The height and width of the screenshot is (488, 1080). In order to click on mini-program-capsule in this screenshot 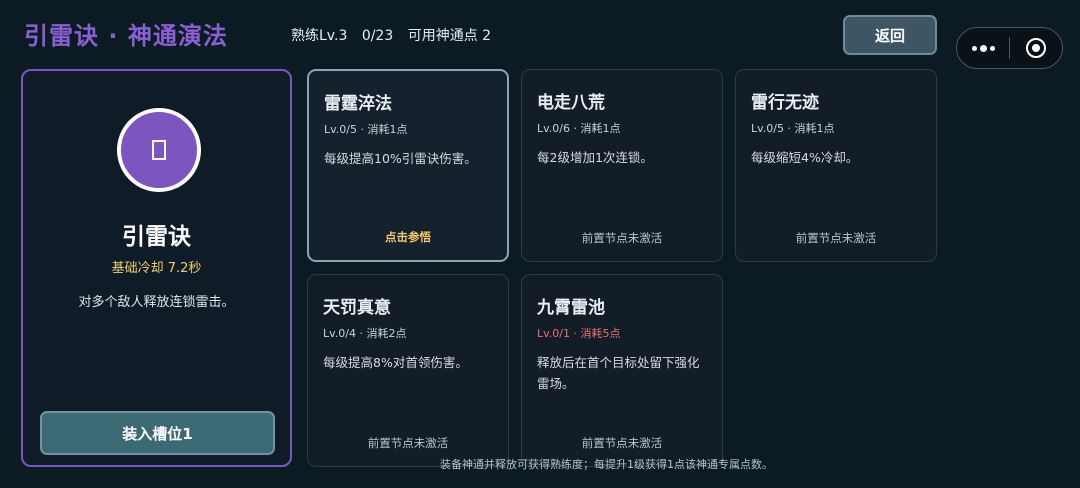, I will do `click(1009, 48)`.